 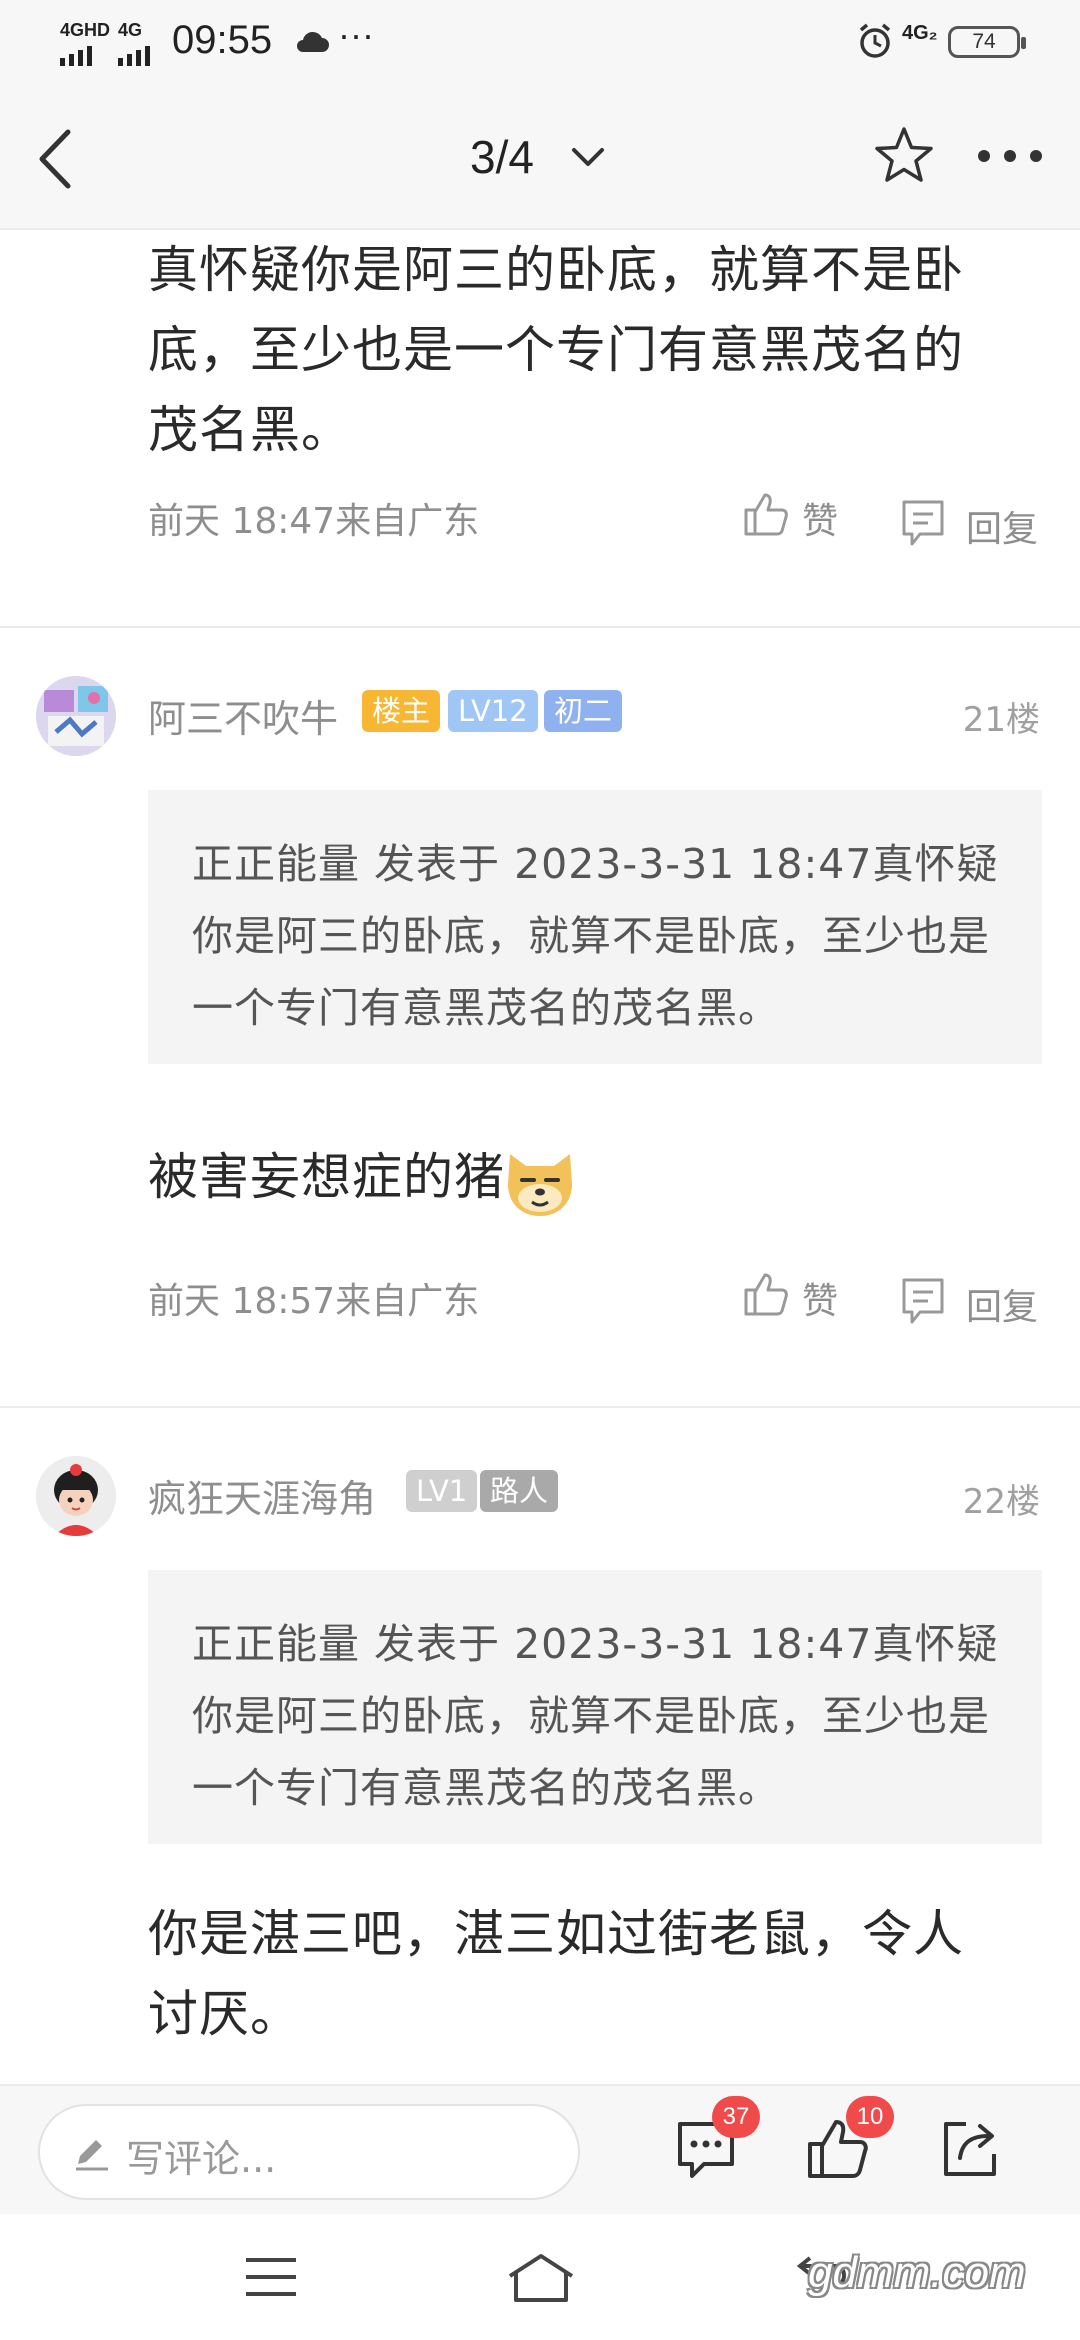 I want to click on post-body-text-22: 你是湛三吧，湛三如过街老鼠，令人讨厌。, so click(x=556, y=1974).